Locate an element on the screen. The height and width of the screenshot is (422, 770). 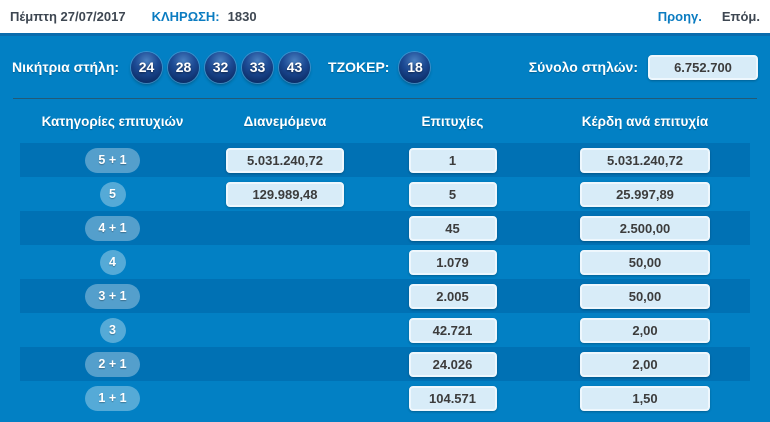
column-header: Επιτυχίες is located at coordinates (452, 121).